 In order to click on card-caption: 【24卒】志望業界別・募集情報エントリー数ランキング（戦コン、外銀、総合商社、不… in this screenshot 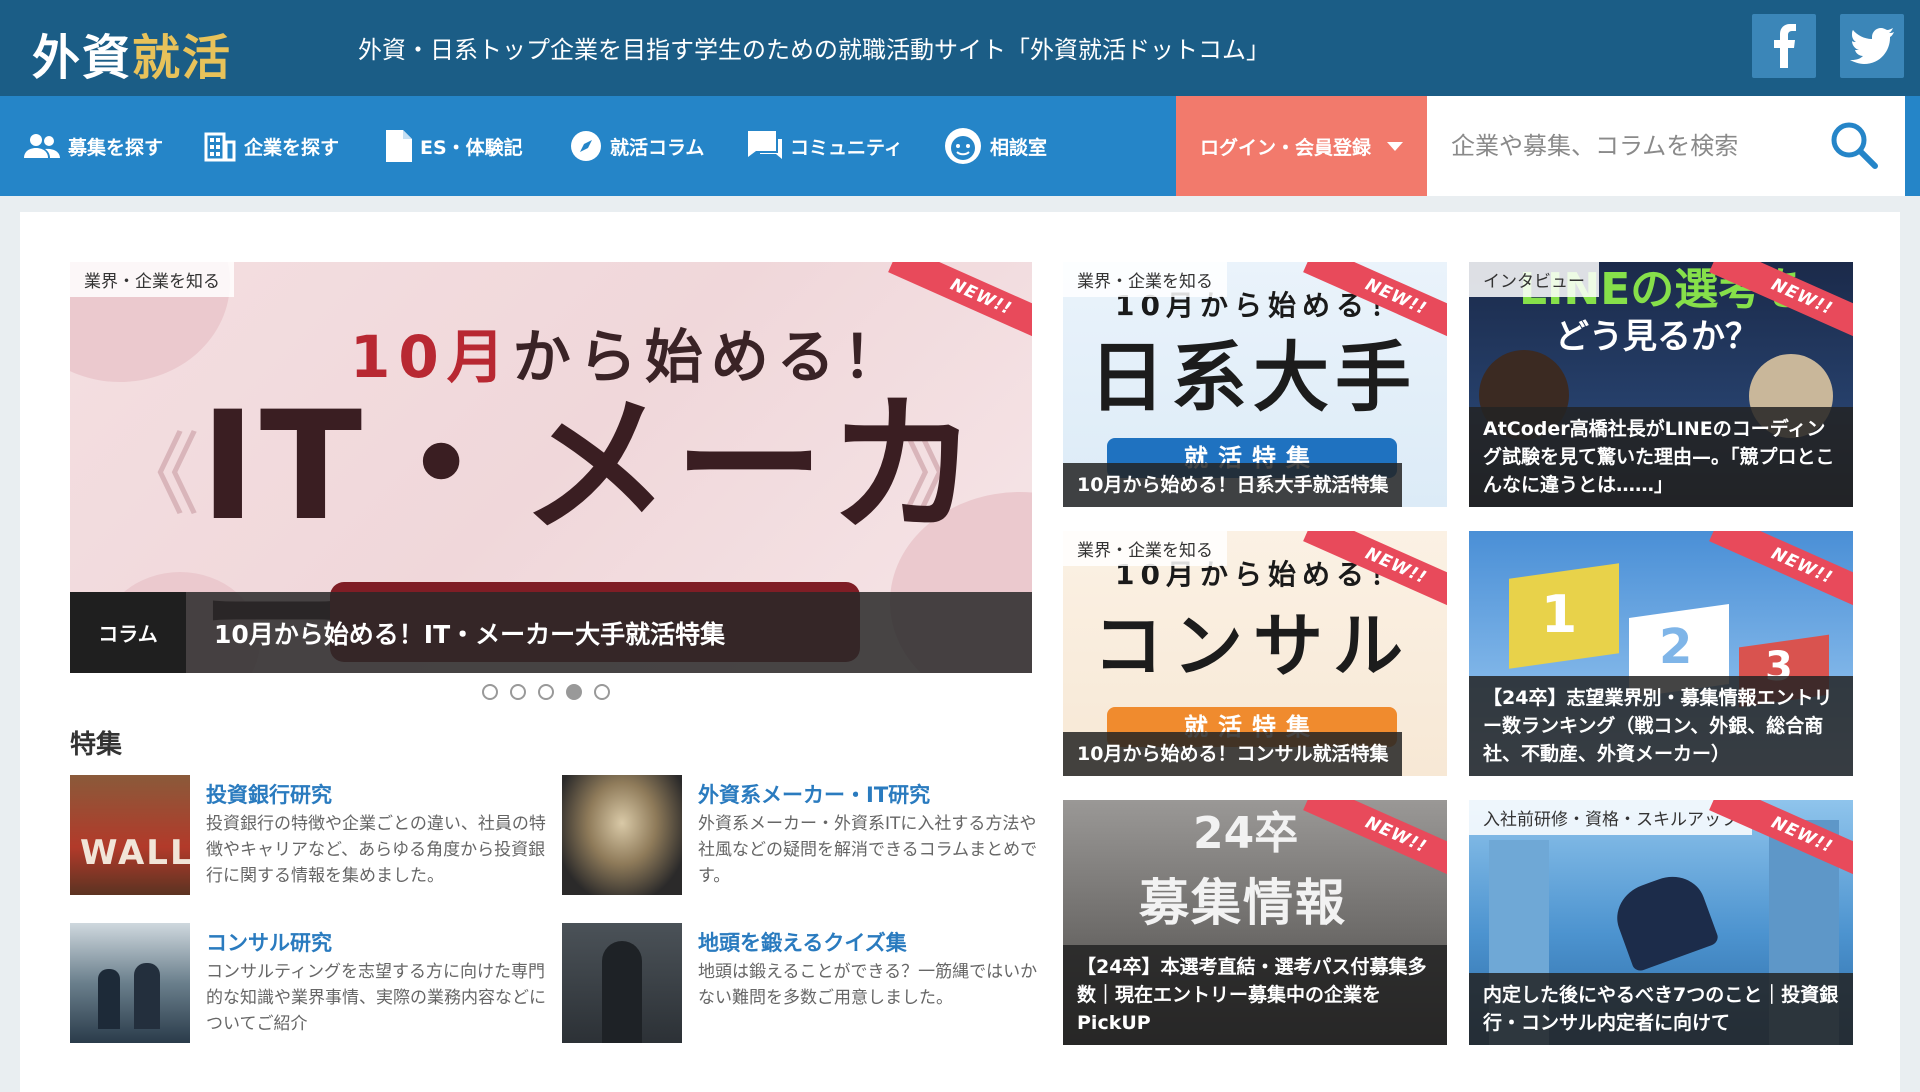, I will do `click(1661, 726)`.